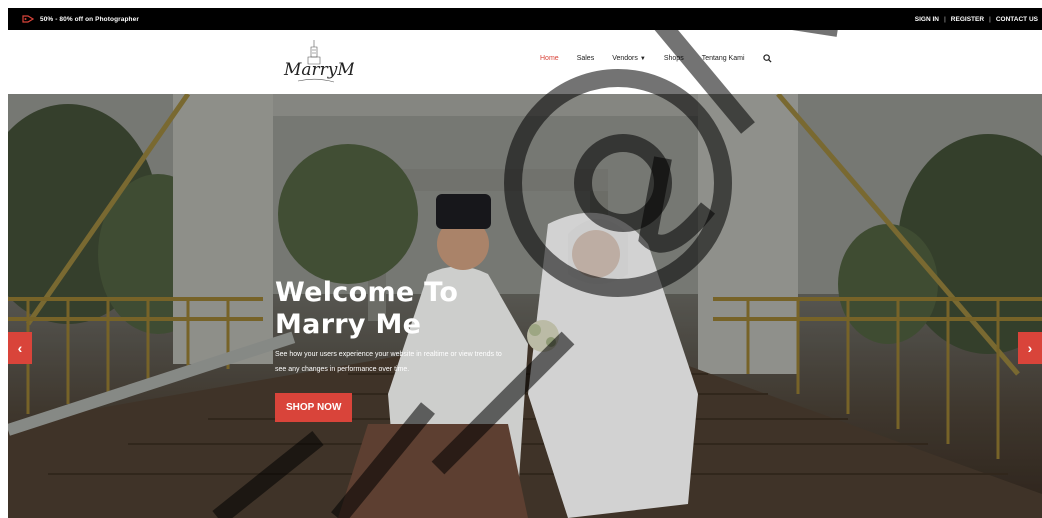  What do you see at coordinates (723, 58) in the screenshot?
I see `nav-item-tentang-kami: Tentang Kami` at bounding box center [723, 58].